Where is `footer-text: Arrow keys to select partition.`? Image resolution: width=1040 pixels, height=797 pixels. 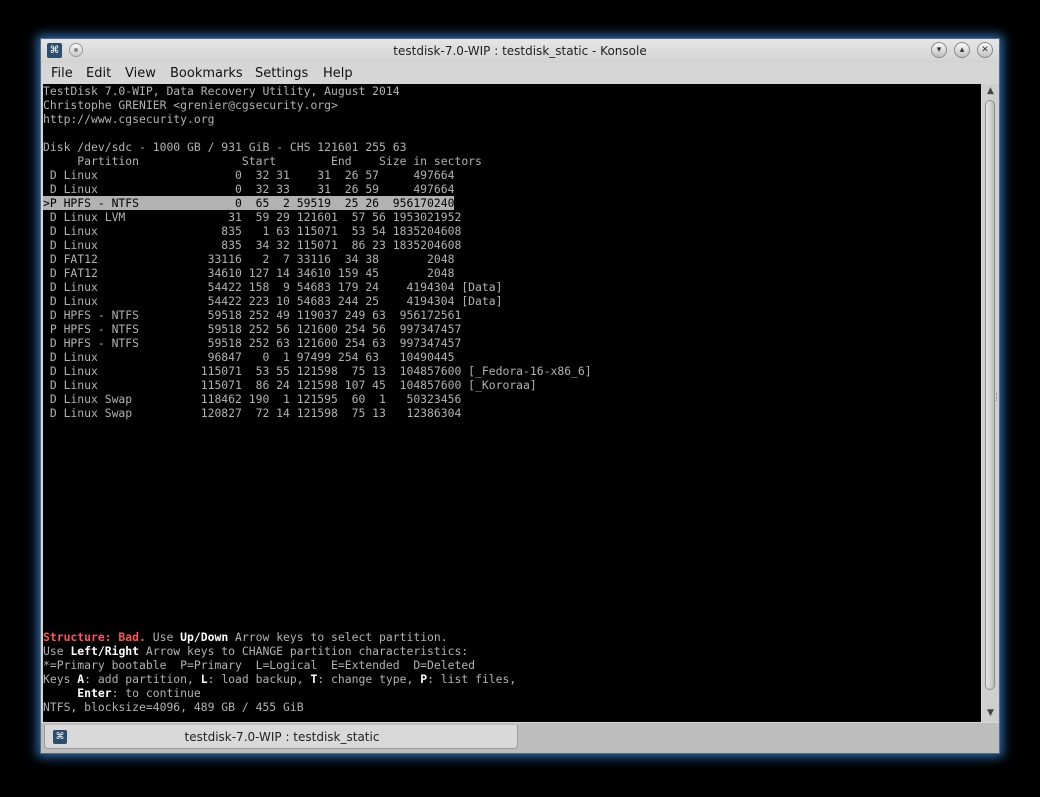 footer-text: Arrow keys to select partition. is located at coordinates (338, 637).